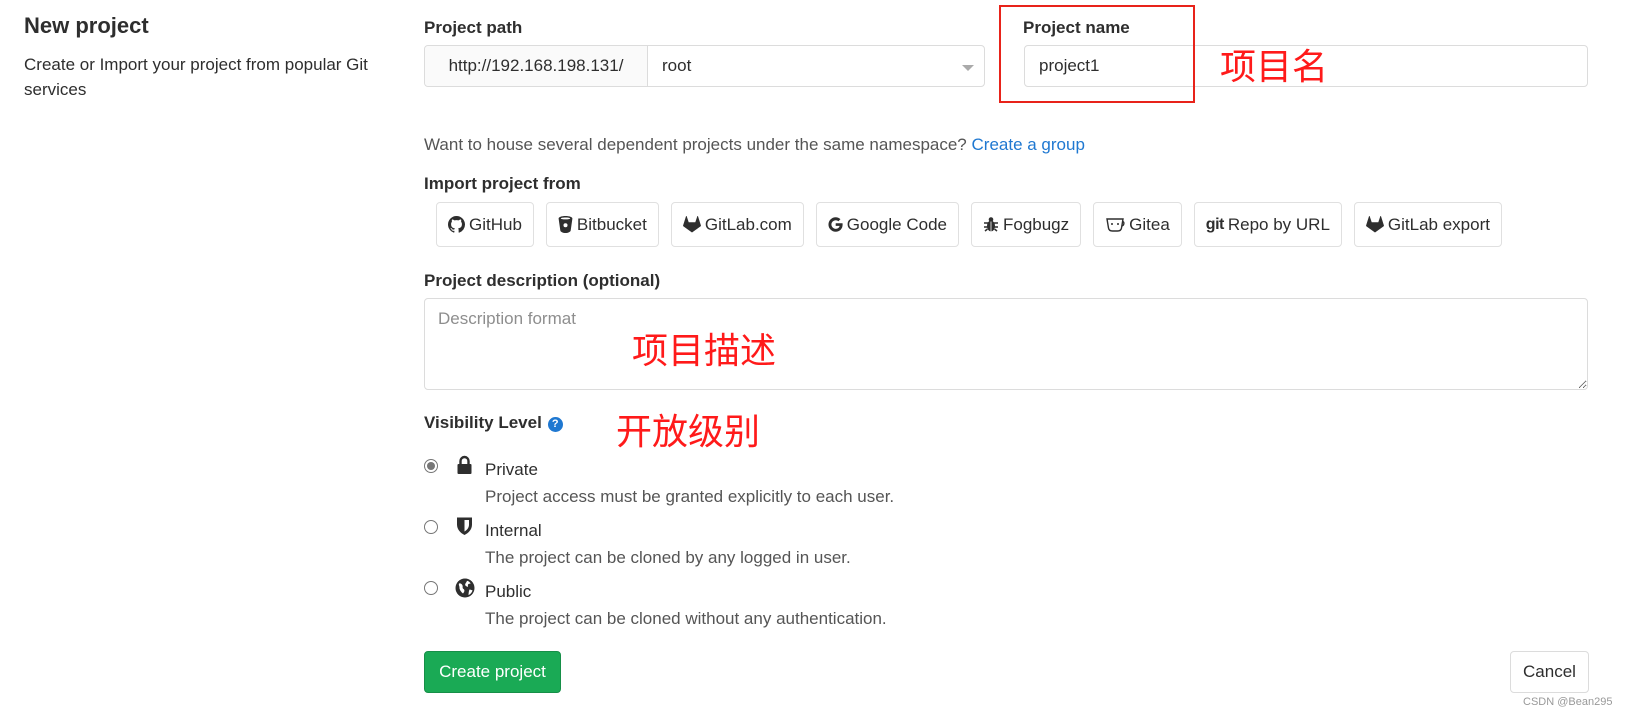 Image resolution: width=1633 pixels, height=717 pixels. I want to click on gitea-icon, so click(1115, 224).